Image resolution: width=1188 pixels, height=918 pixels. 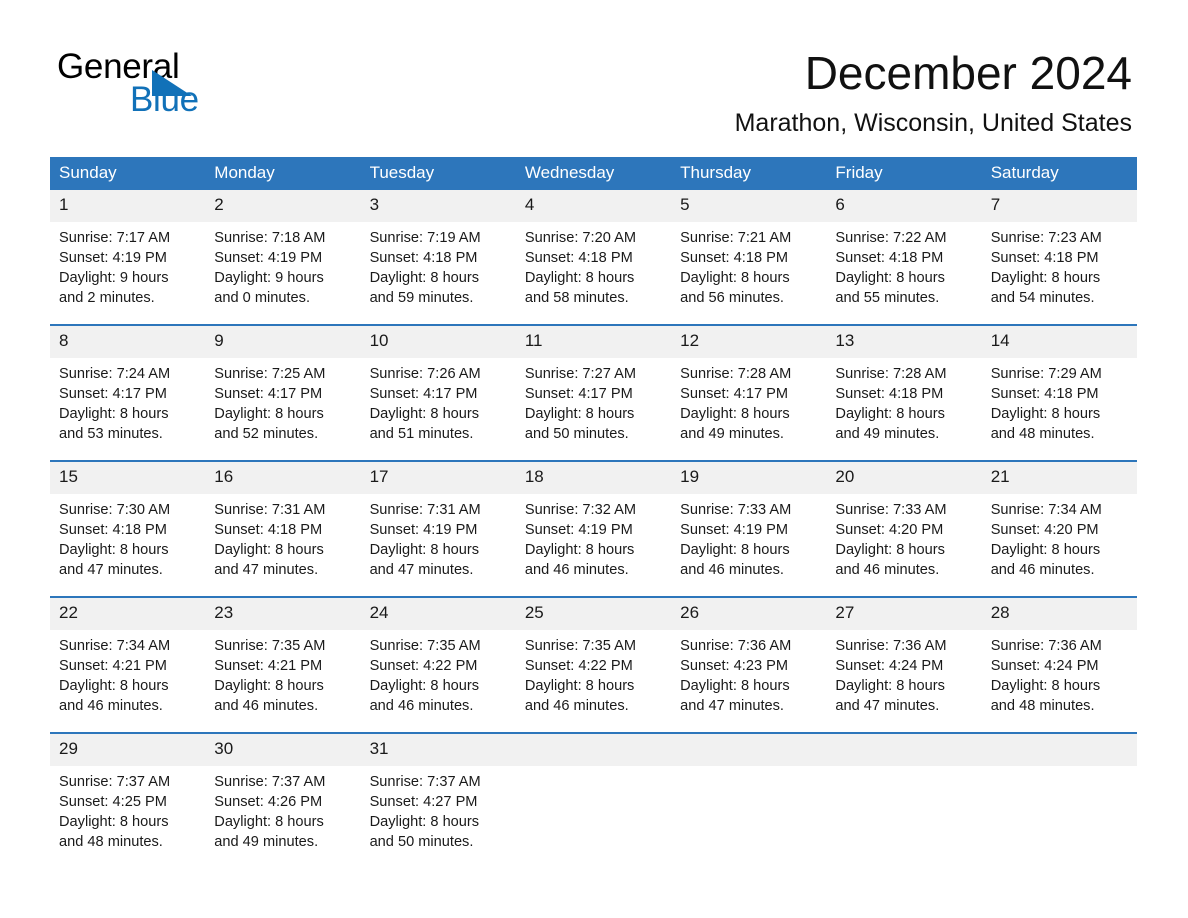 What do you see at coordinates (115, 782) in the screenshot?
I see `sunrise-text: Sunrise: 7:37 AM` at bounding box center [115, 782].